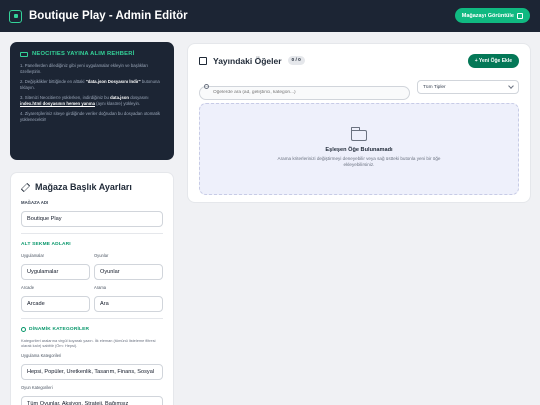 Image resolution: width=540 pixels, height=405 pixels. What do you see at coordinates (92, 329) in the screenshot?
I see `dynamic-categories-section-title: DİNAMİK KATEGORİLER` at bounding box center [92, 329].